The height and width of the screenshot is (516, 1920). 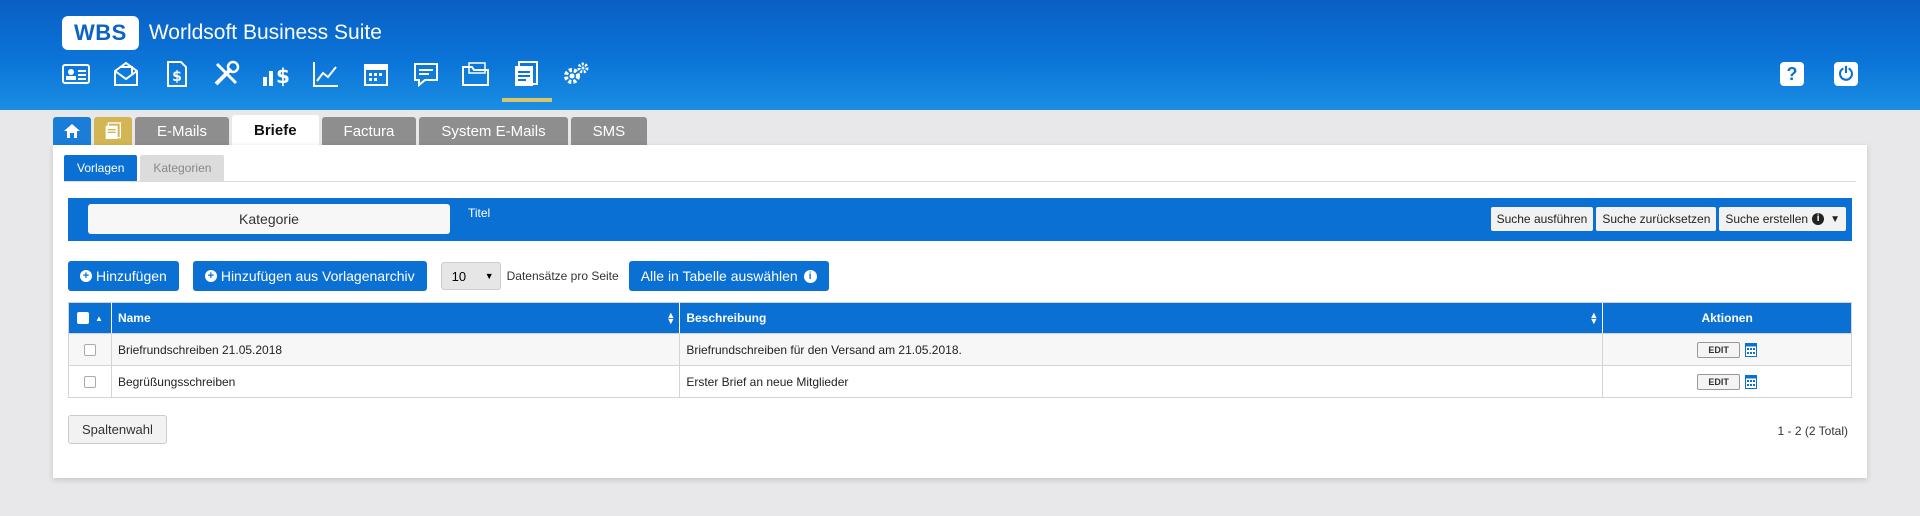 What do you see at coordinates (396, 381) in the screenshot?
I see `row-name: Begrüßungsschreiben` at bounding box center [396, 381].